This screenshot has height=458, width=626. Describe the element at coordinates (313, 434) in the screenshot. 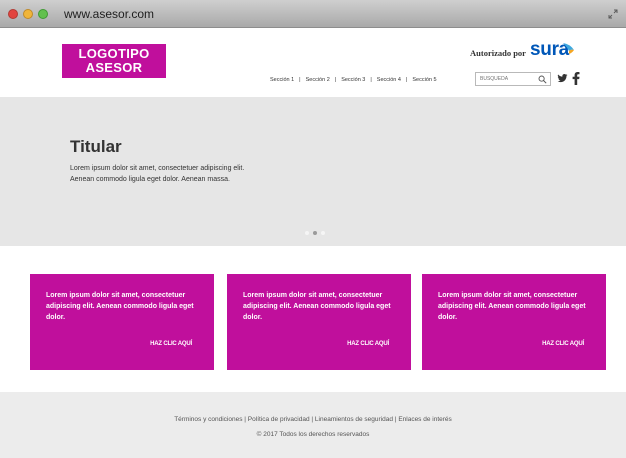

I see `footer-copyright: © 2017 Todos los derechos reservados` at that location.